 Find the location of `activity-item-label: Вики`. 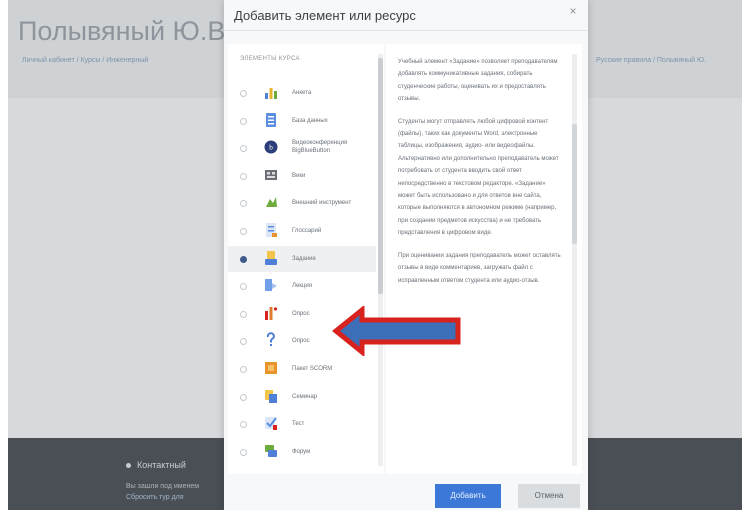

activity-item-label: Вики is located at coordinates (299, 175).